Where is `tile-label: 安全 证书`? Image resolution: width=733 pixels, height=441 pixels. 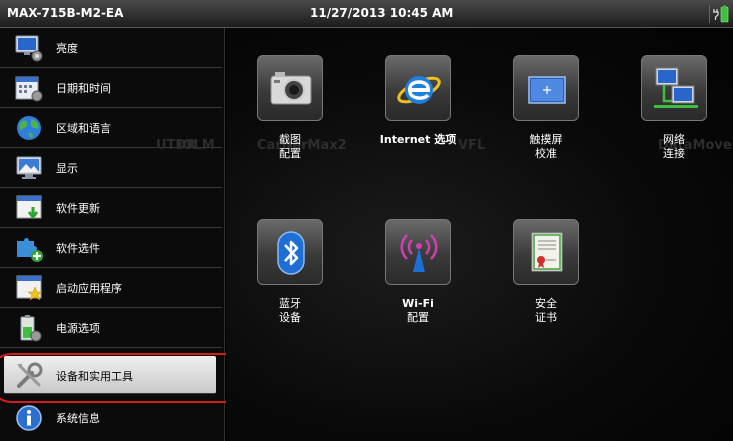 tile-label: 安全 证书 is located at coordinates (546, 311).